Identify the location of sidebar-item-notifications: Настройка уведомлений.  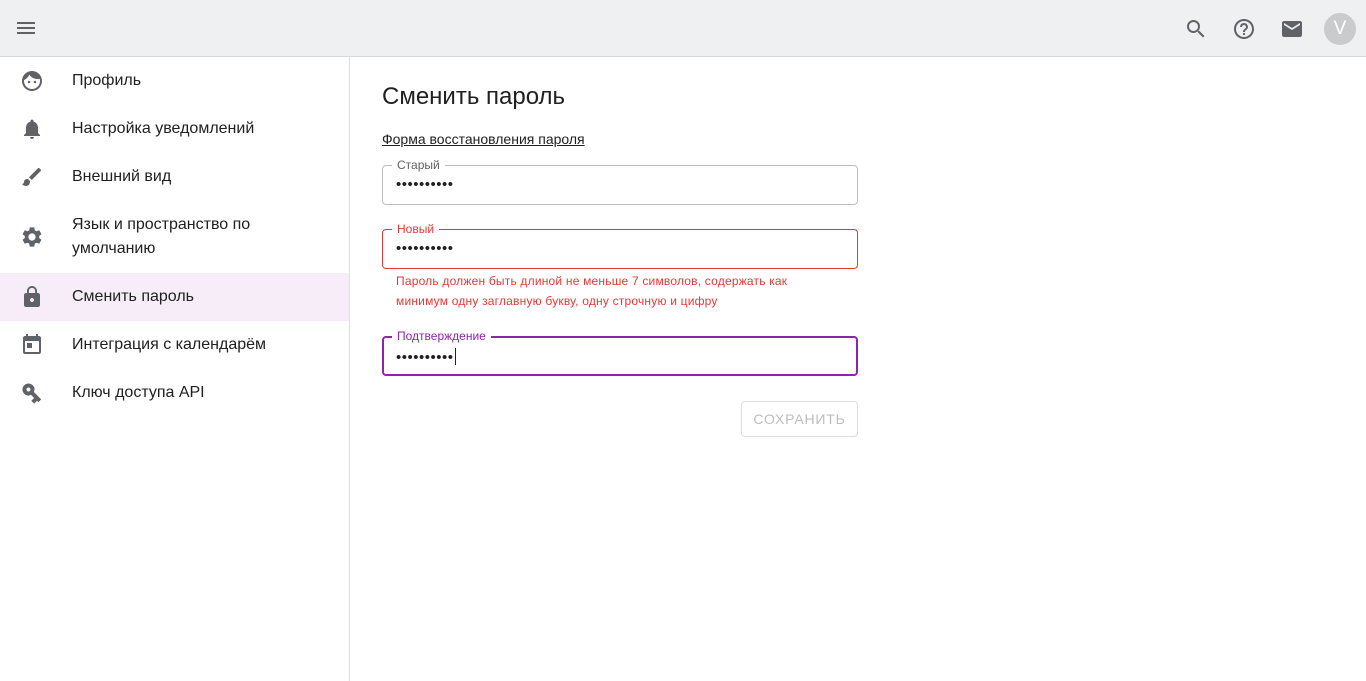
(174, 129).